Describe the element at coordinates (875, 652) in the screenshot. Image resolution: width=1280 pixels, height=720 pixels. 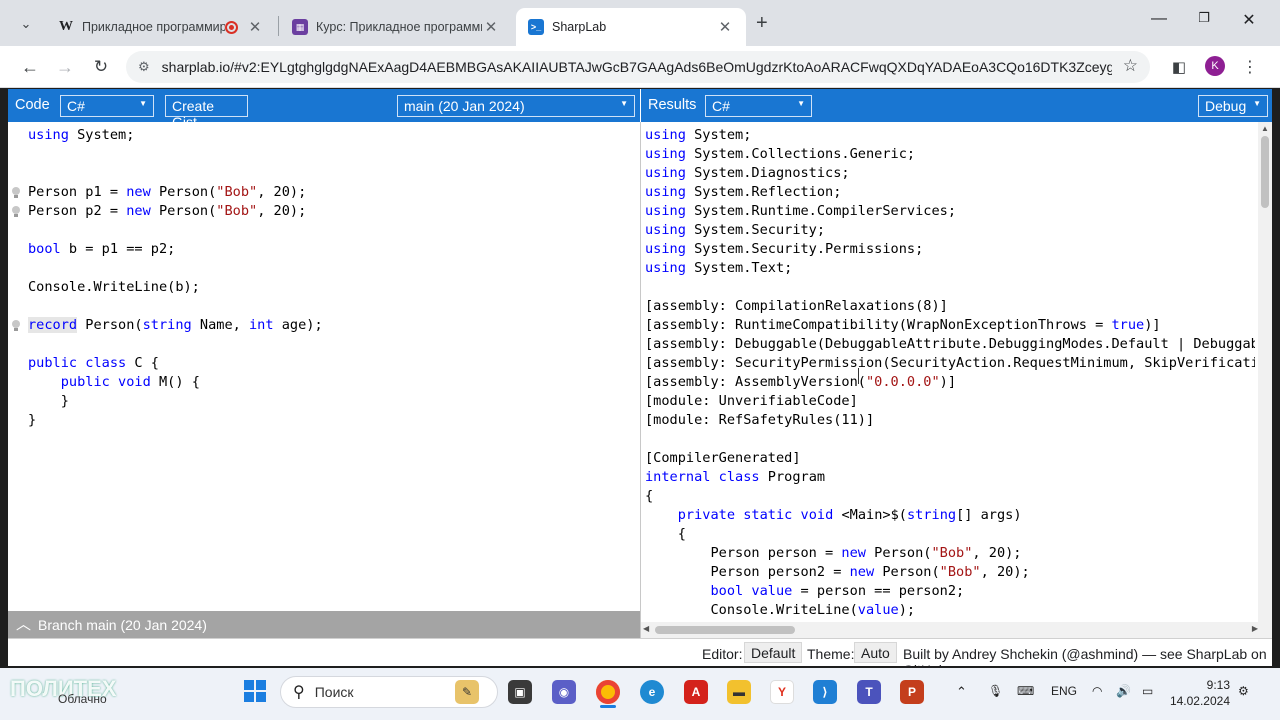
I see `theme-button: Auto` at that location.